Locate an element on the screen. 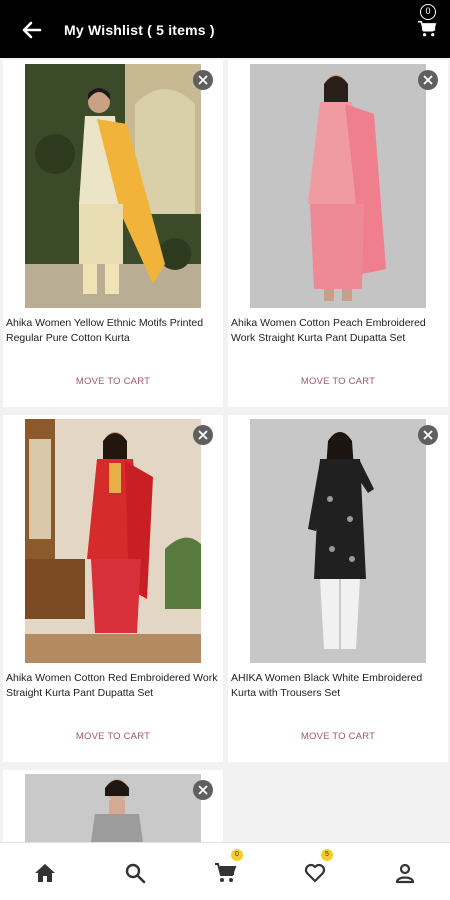 Image resolution: width=450 pixels, height=900 pixels. nav-home is located at coordinates (45, 873).